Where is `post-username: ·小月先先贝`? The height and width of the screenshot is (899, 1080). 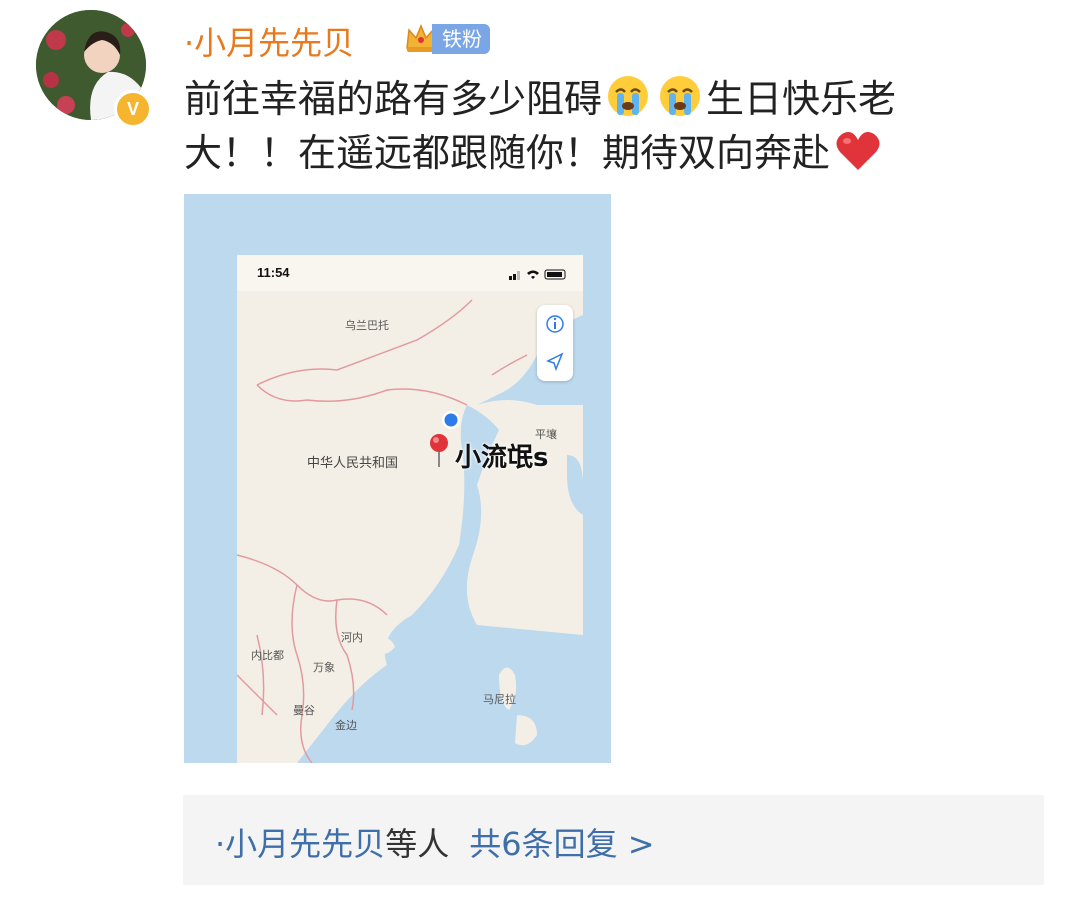 post-username: ·小月先先贝 is located at coordinates (269, 41).